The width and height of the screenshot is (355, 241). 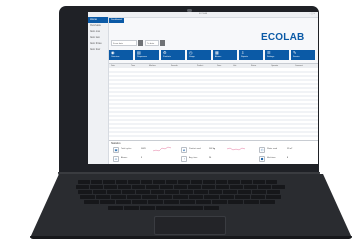 I want to click on clock-icon: ◷, so click(x=191, y=52).